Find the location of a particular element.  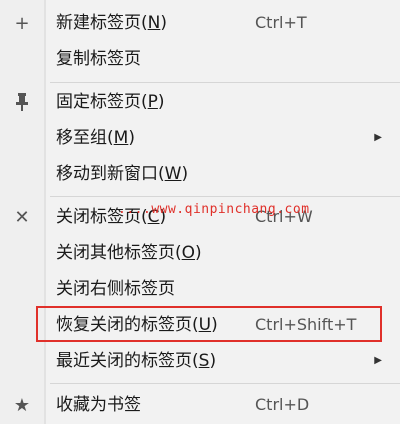

menu-item-label: 关闭其他标签页(O) is located at coordinates (129, 253).